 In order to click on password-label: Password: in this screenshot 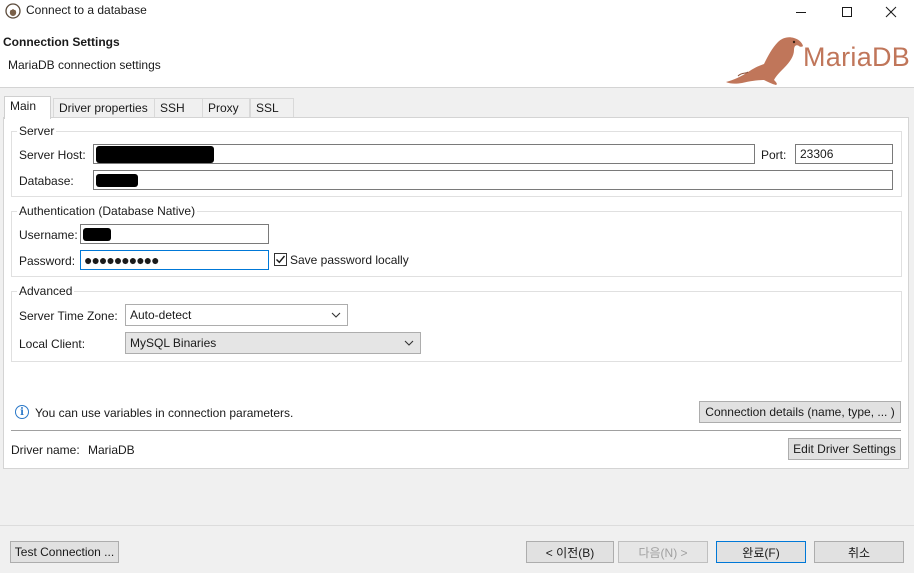, I will do `click(47, 261)`.